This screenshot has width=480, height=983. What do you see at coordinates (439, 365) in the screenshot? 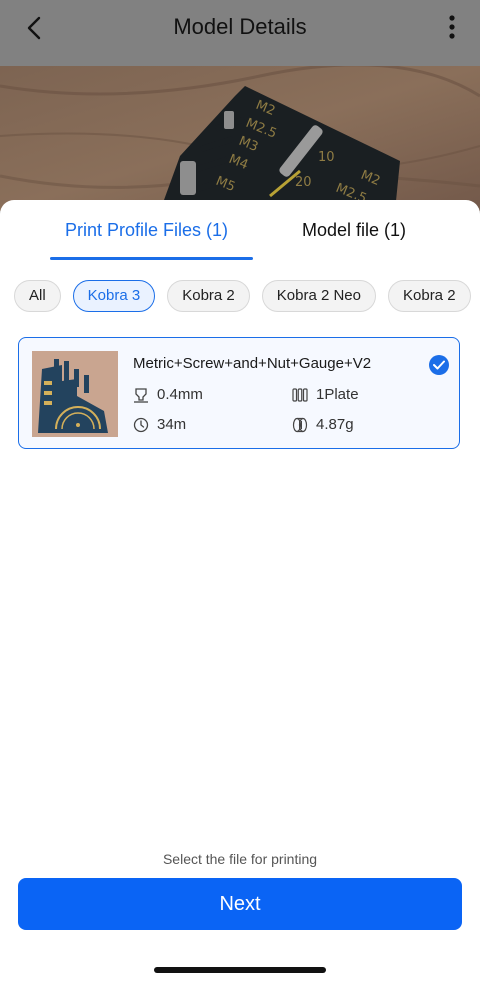
I see `checkmark-icon` at bounding box center [439, 365].